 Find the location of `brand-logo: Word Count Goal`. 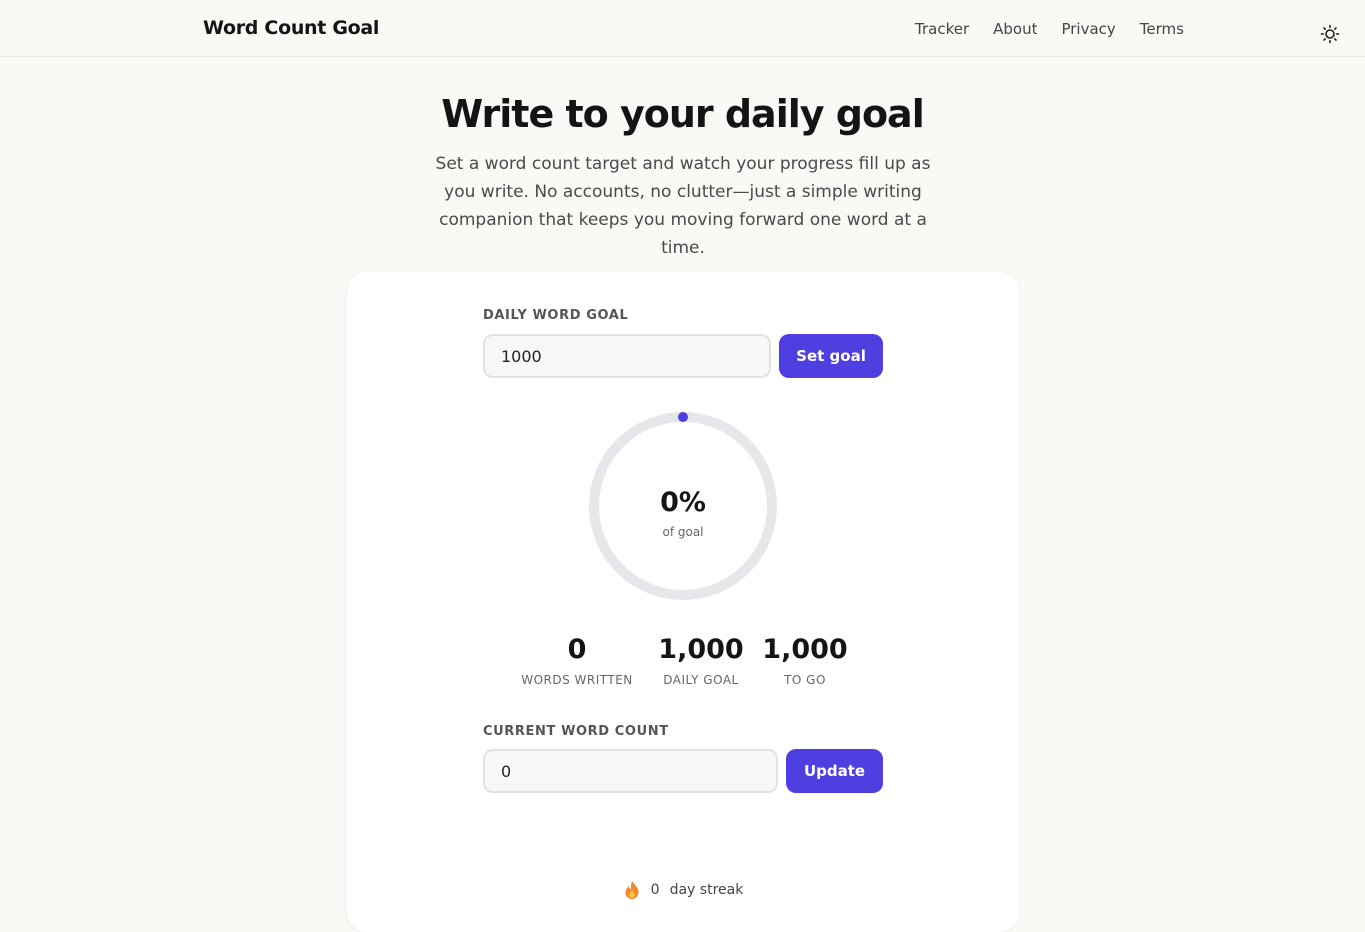

brand-logo: Word Count Goal is located at coordinates (291, 28).